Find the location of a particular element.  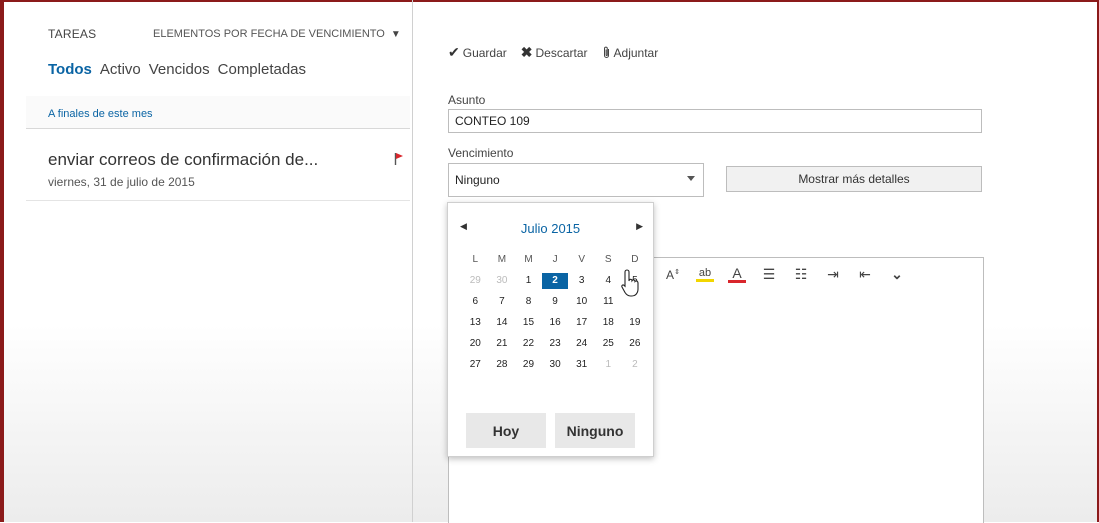

close-icon: ✖ is located at coordinates (526, 52).